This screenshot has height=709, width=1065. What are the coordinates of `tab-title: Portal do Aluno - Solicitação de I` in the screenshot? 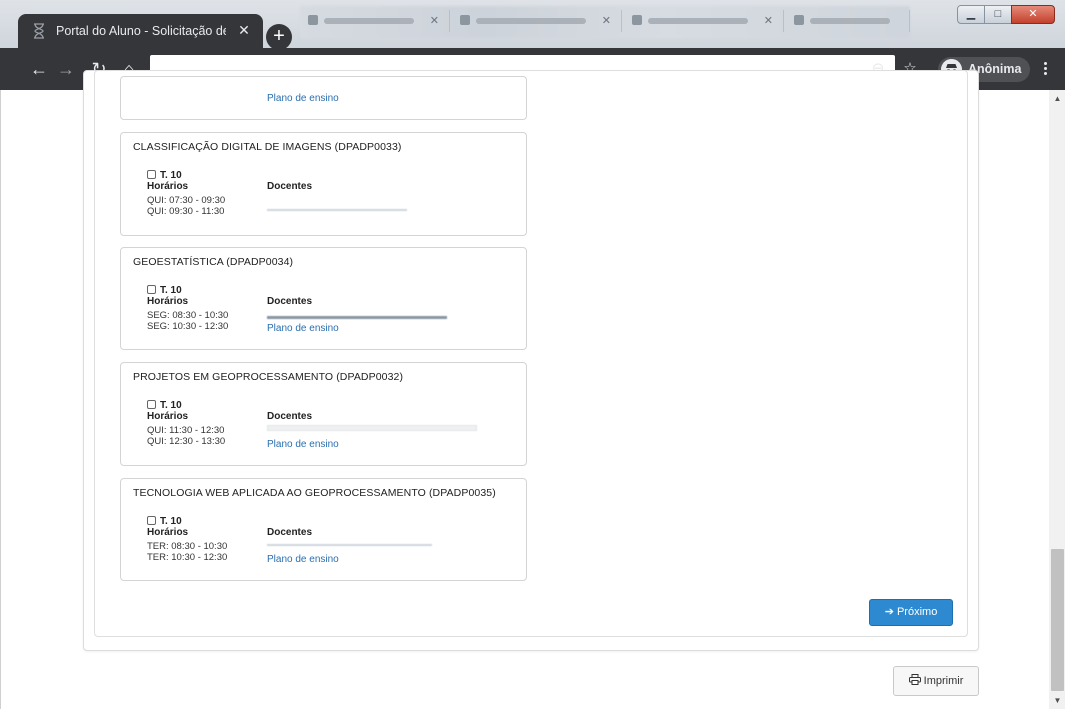 It's located at (141, 31).